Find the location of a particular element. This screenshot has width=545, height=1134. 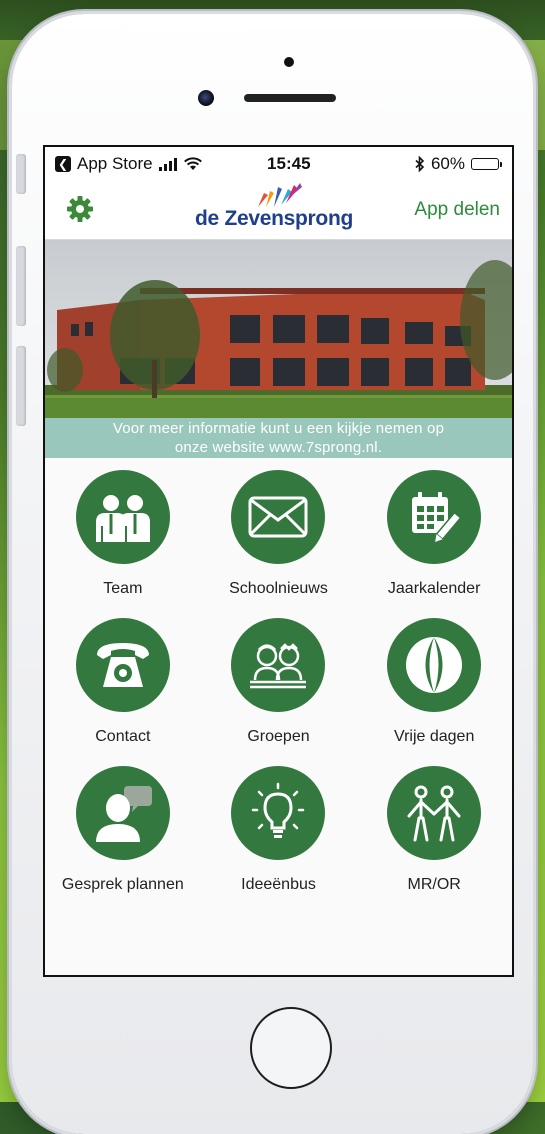

tile-label: Gesprek plannen is located at coordinates (122, 884).